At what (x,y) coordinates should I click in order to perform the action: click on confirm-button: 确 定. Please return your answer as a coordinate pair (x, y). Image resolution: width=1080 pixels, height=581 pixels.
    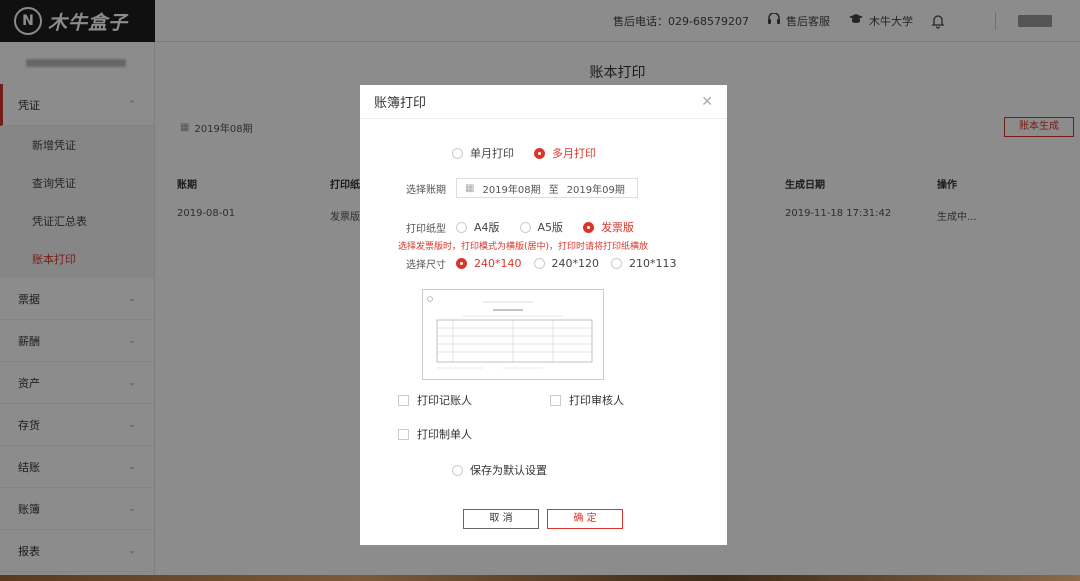
    Looking at the image, I should click on (585, 519).